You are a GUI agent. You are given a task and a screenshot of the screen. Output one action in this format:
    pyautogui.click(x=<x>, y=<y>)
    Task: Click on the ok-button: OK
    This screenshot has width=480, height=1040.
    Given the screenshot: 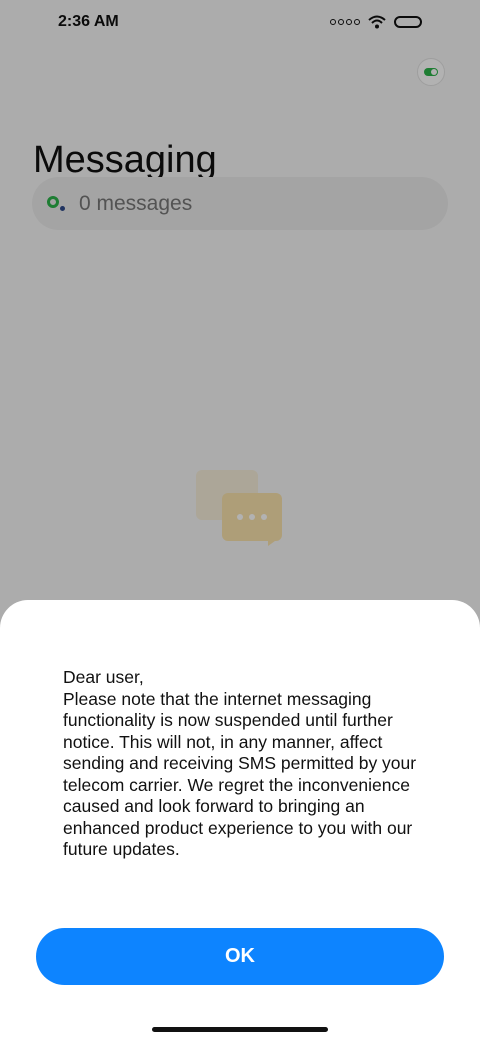 What is the action you would take?
    pyautogui.click(x=240, y=956)
    